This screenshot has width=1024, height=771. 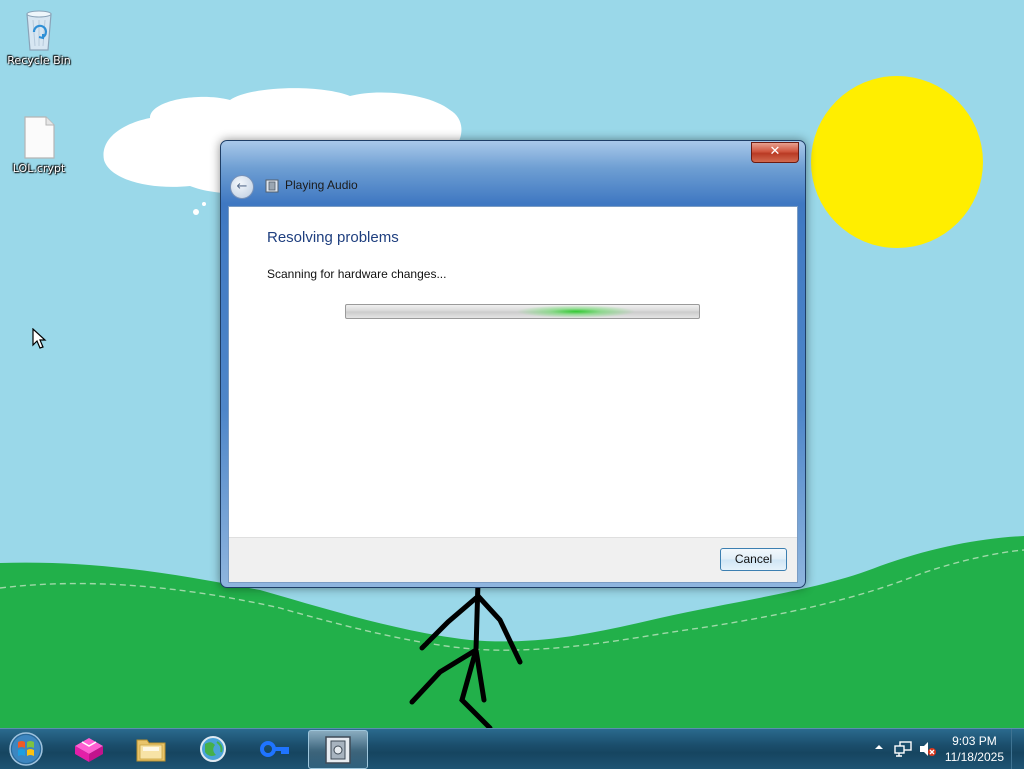 I want to click on volume-muted-icon, so click(x=928, y=749).